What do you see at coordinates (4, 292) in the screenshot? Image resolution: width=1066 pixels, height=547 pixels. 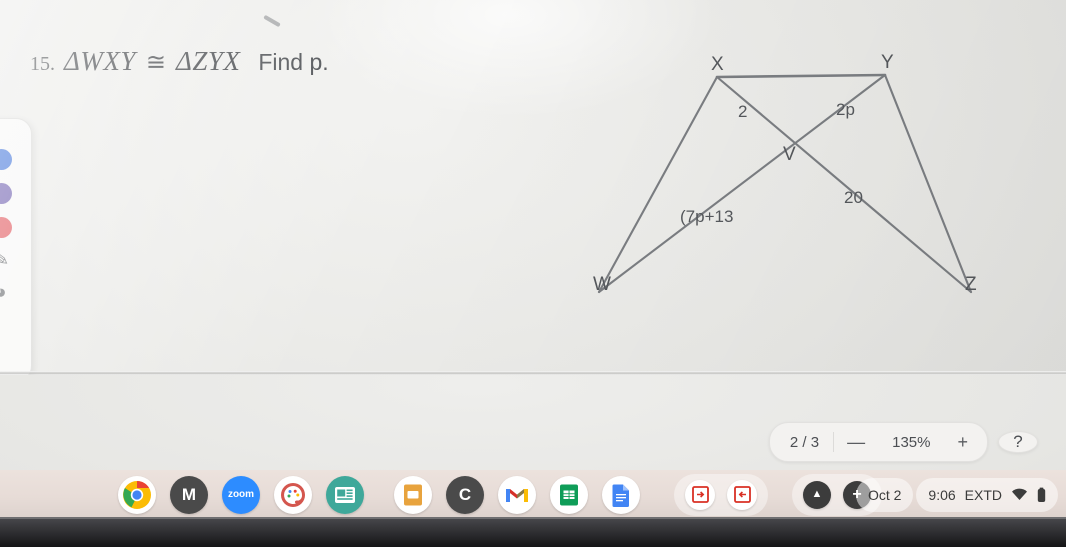 I see `palette-icon: ◕` at bounding box center [4, 292].